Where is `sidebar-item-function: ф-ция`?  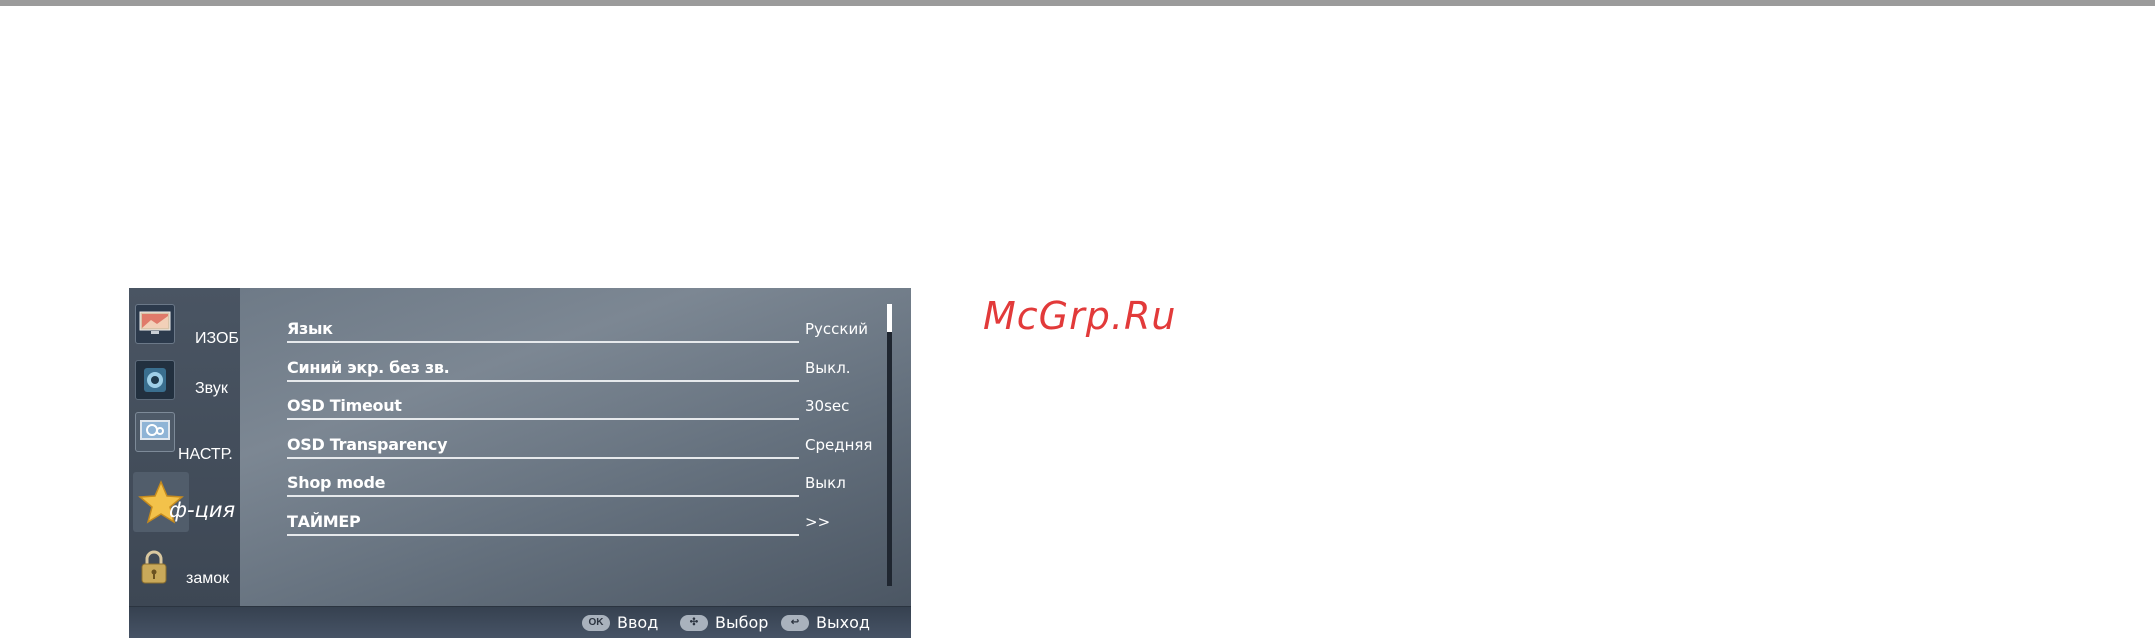 sidebar-item-function: ф-ция is located at coordinates (184, 503).